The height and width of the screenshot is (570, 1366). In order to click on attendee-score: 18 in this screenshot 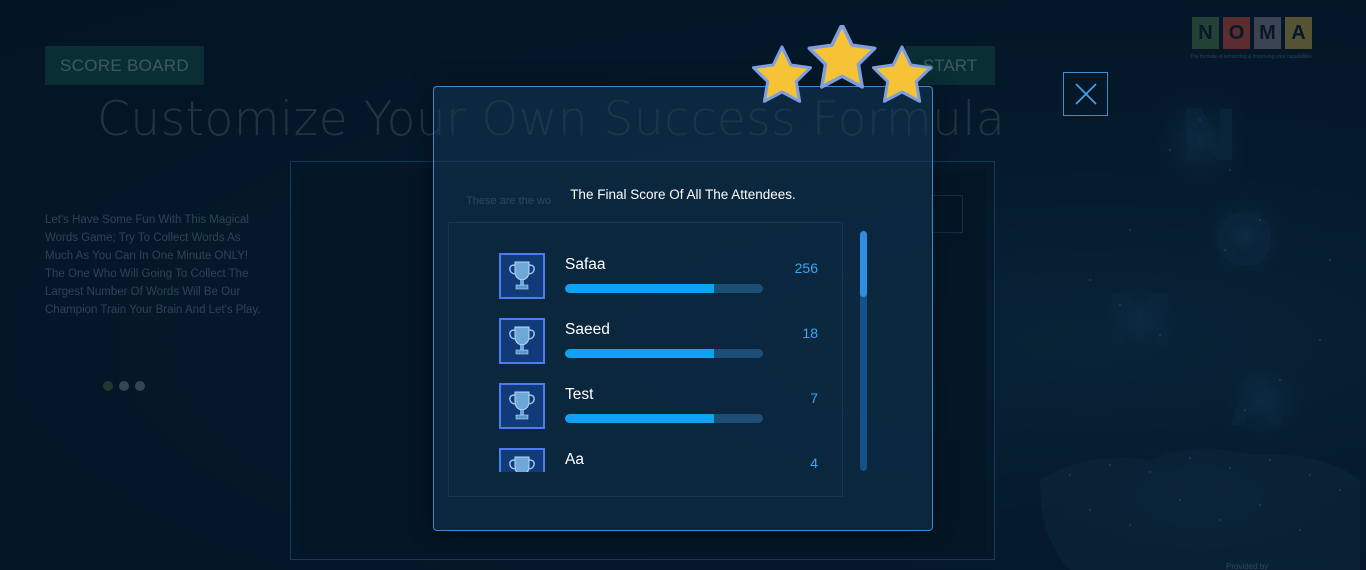, I will do `click(810, 333)`.